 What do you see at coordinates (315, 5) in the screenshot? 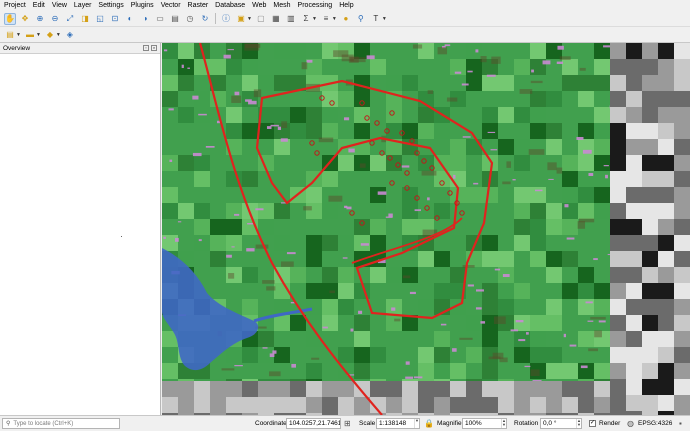
I see `menu-processing: Processing` at bounding box center [315, 5].